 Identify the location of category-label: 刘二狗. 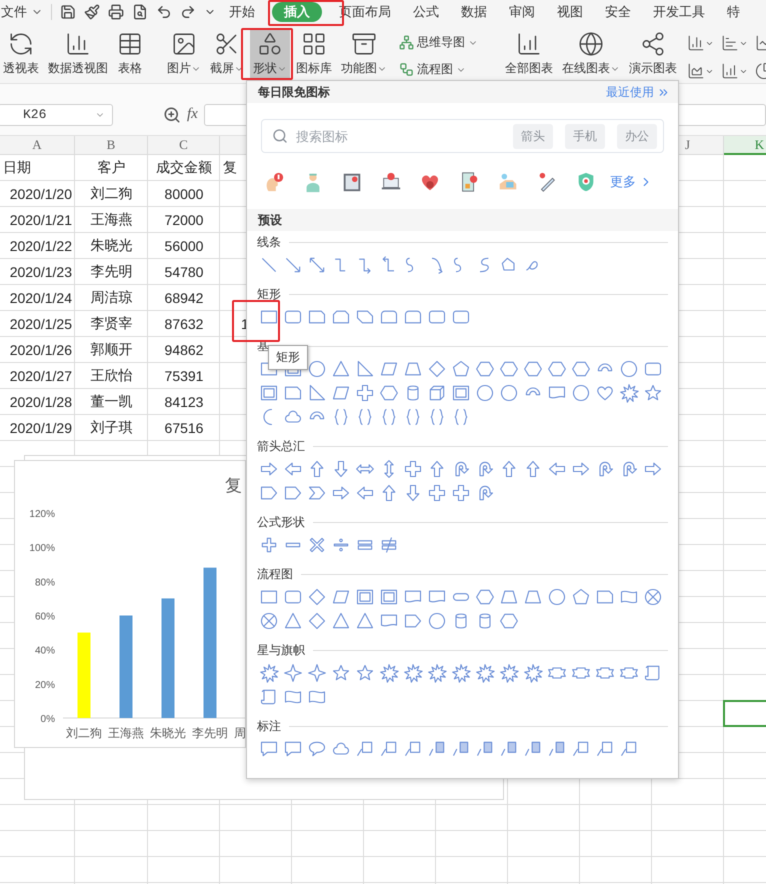
(84, 733).